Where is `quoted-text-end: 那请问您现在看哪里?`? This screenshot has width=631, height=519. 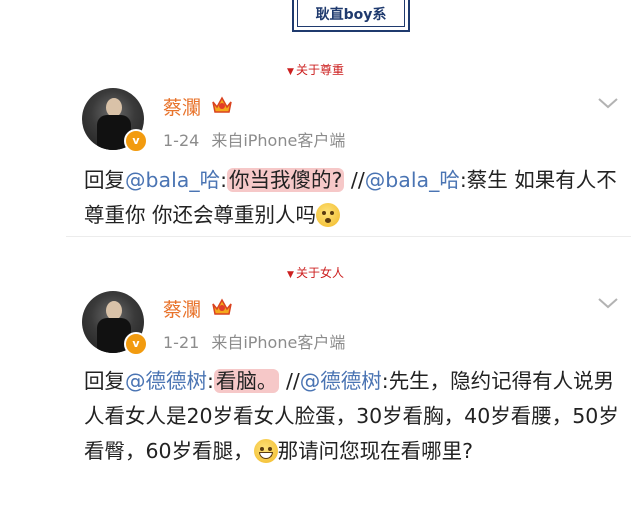
quoted-text-end: 那请问您现在看哪里? is located at coordinates (375, 451).